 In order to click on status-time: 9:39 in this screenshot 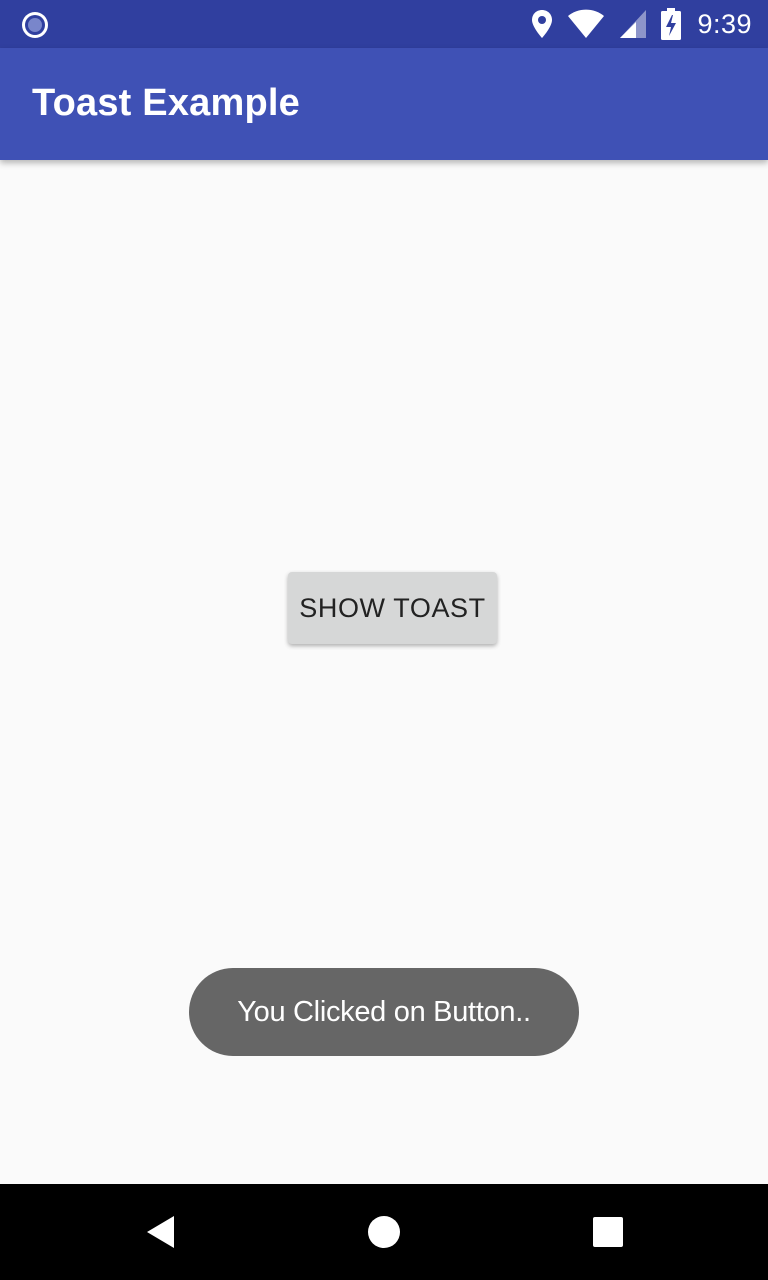, I will do `click(724, 23)`.